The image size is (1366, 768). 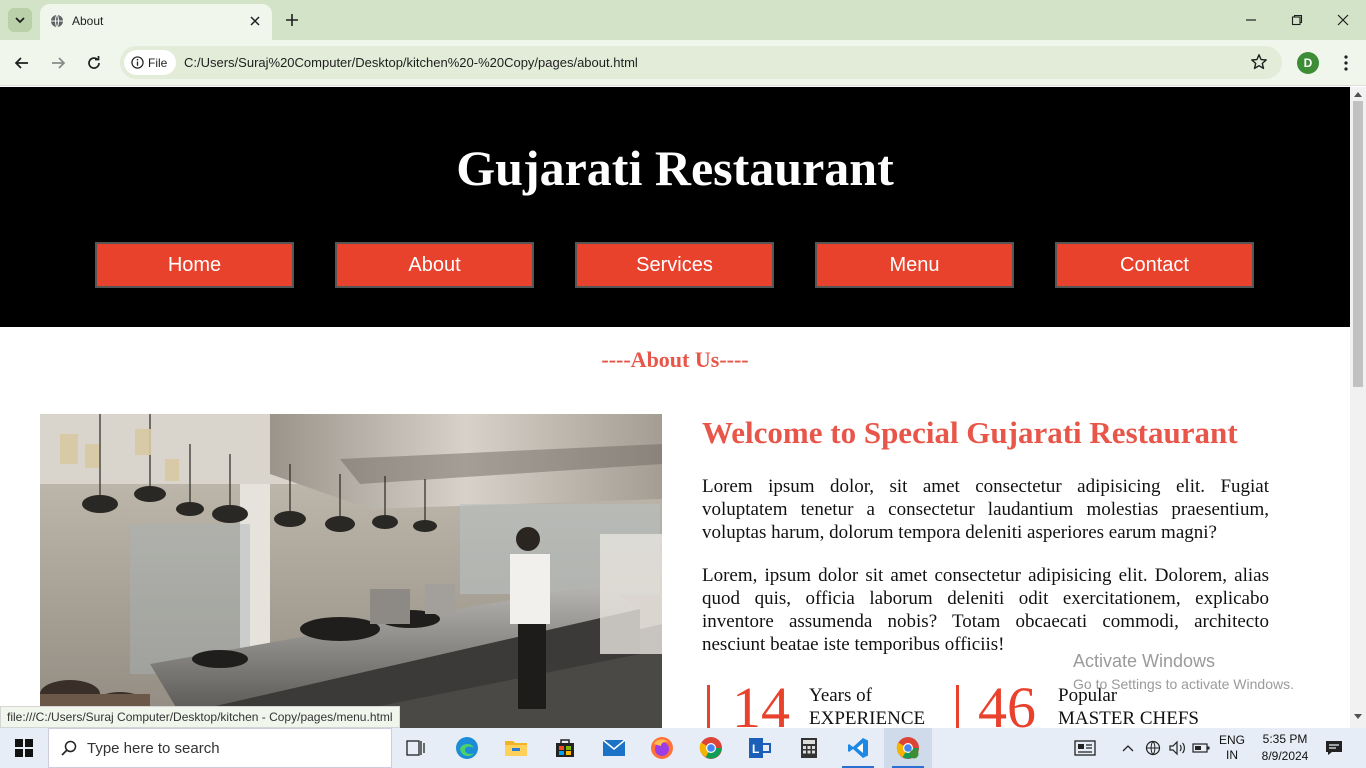 What do you see at coordinates (1259, 62) in the screenshot?
I see `bookmark-star-icon` at bounding box center [1259, 62].